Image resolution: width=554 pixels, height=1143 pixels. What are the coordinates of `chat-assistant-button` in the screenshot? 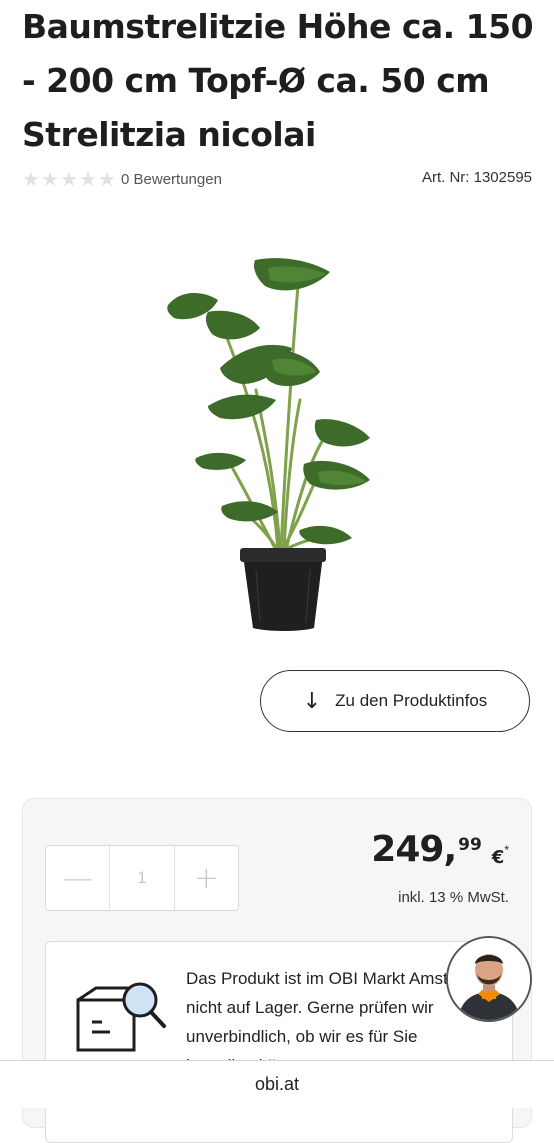 It's located at (489, 979).